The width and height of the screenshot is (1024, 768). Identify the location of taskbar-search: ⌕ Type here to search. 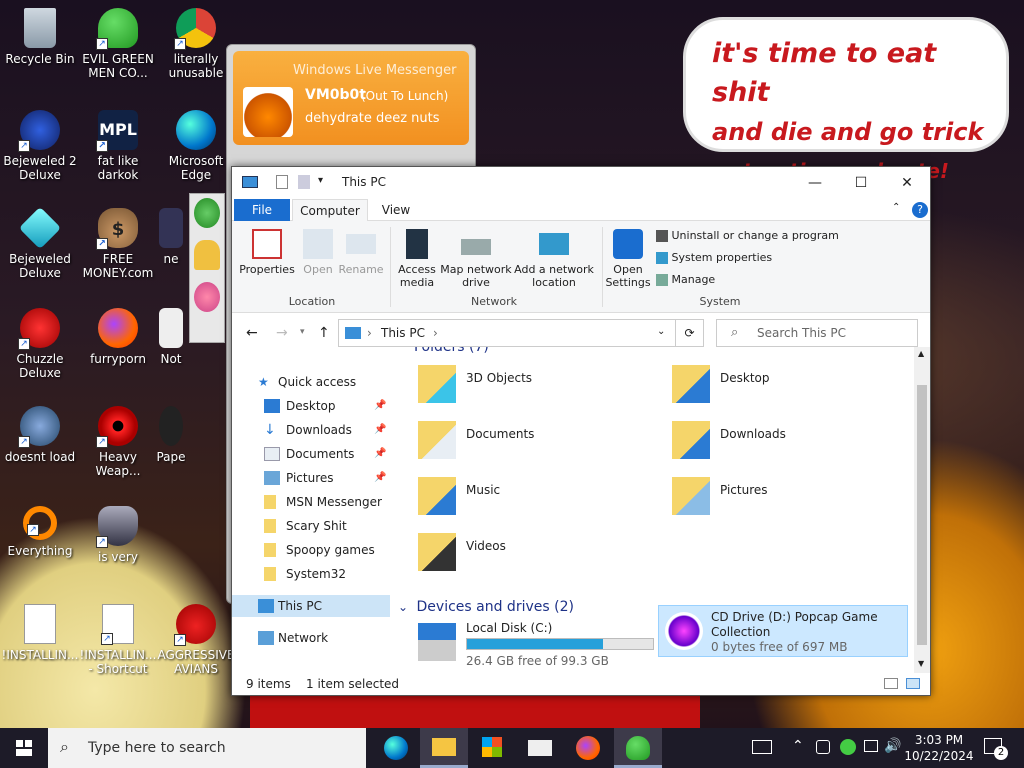
(207, 748).